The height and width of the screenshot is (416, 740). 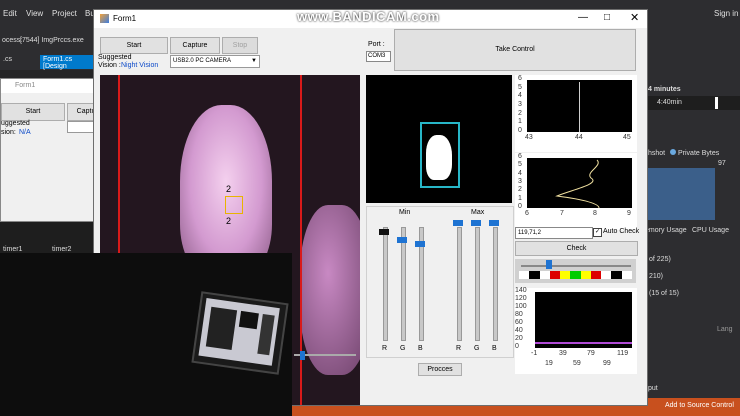 I want to click on hist2_y-tick: 5, so click(x=520, y=165).